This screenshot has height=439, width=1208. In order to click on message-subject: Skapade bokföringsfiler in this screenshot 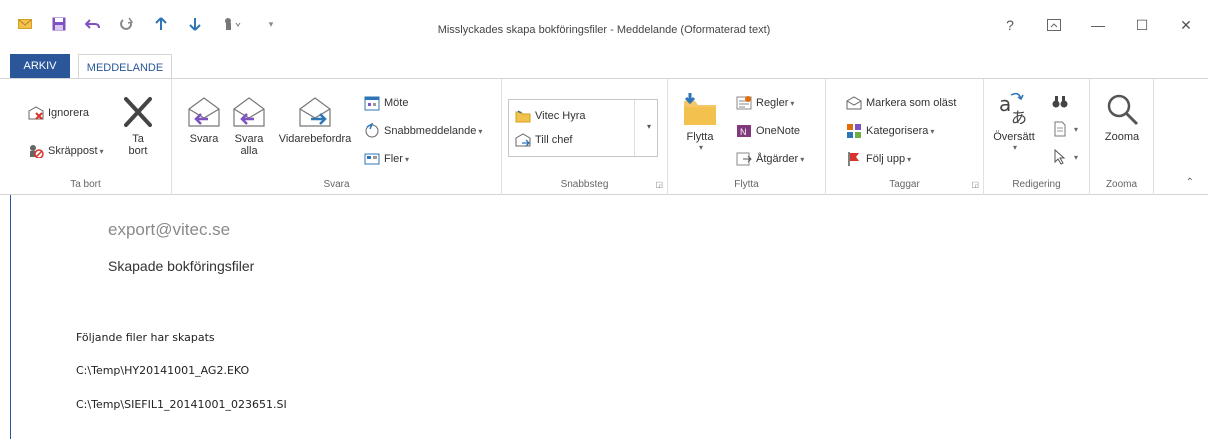, I will do `click(181, 266)`.